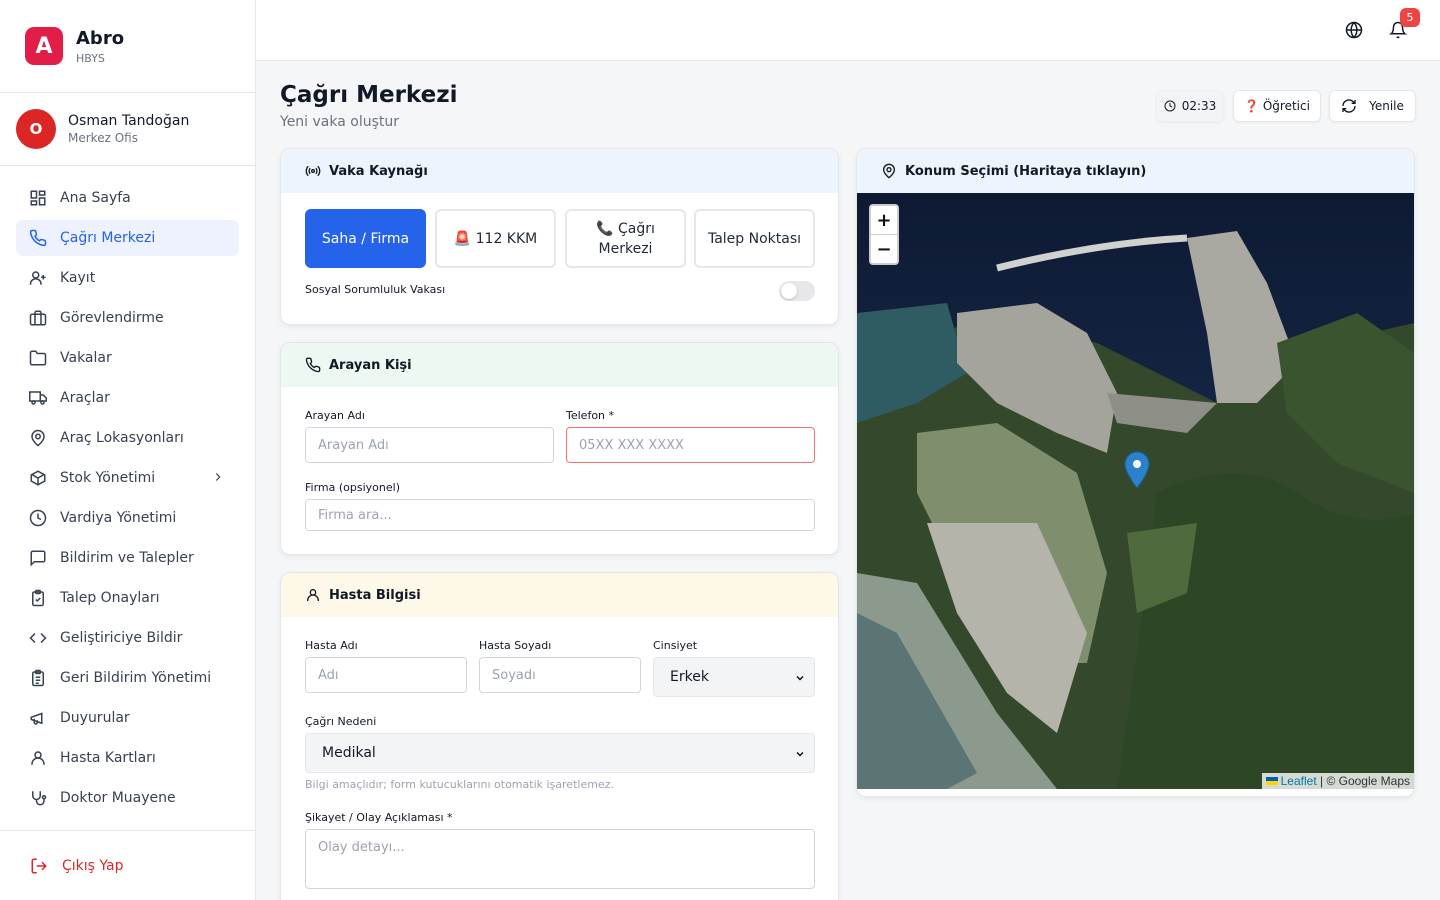  What do you see at coordinates (369, 95) in the screenshot?
I see `page-title: Çağrı Merkezi` at bounding box center [369, 95].